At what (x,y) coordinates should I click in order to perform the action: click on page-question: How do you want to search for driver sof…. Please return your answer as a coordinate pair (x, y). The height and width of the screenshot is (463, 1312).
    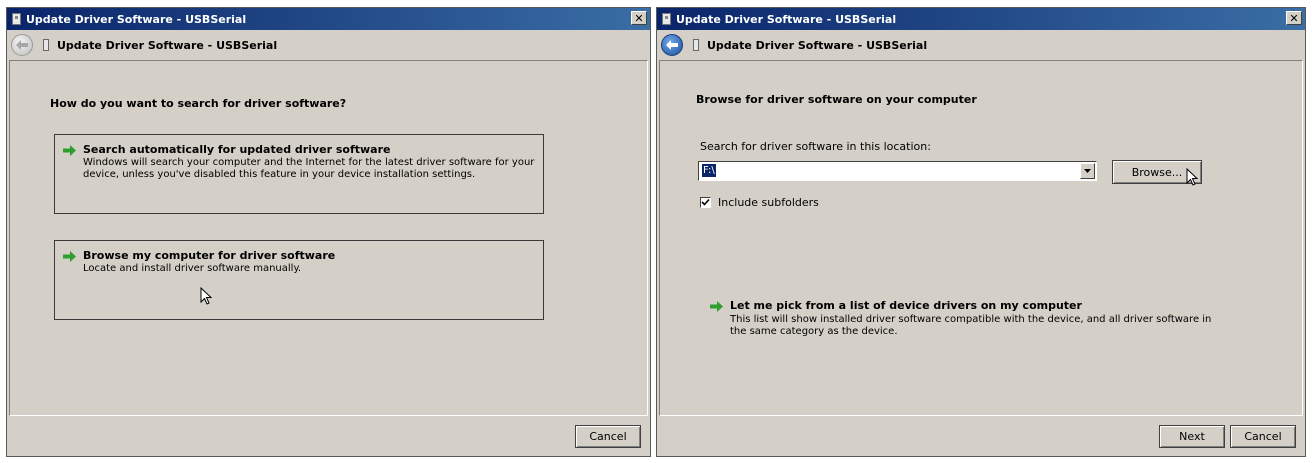
    Looking at the image, I should click on (198, 103).